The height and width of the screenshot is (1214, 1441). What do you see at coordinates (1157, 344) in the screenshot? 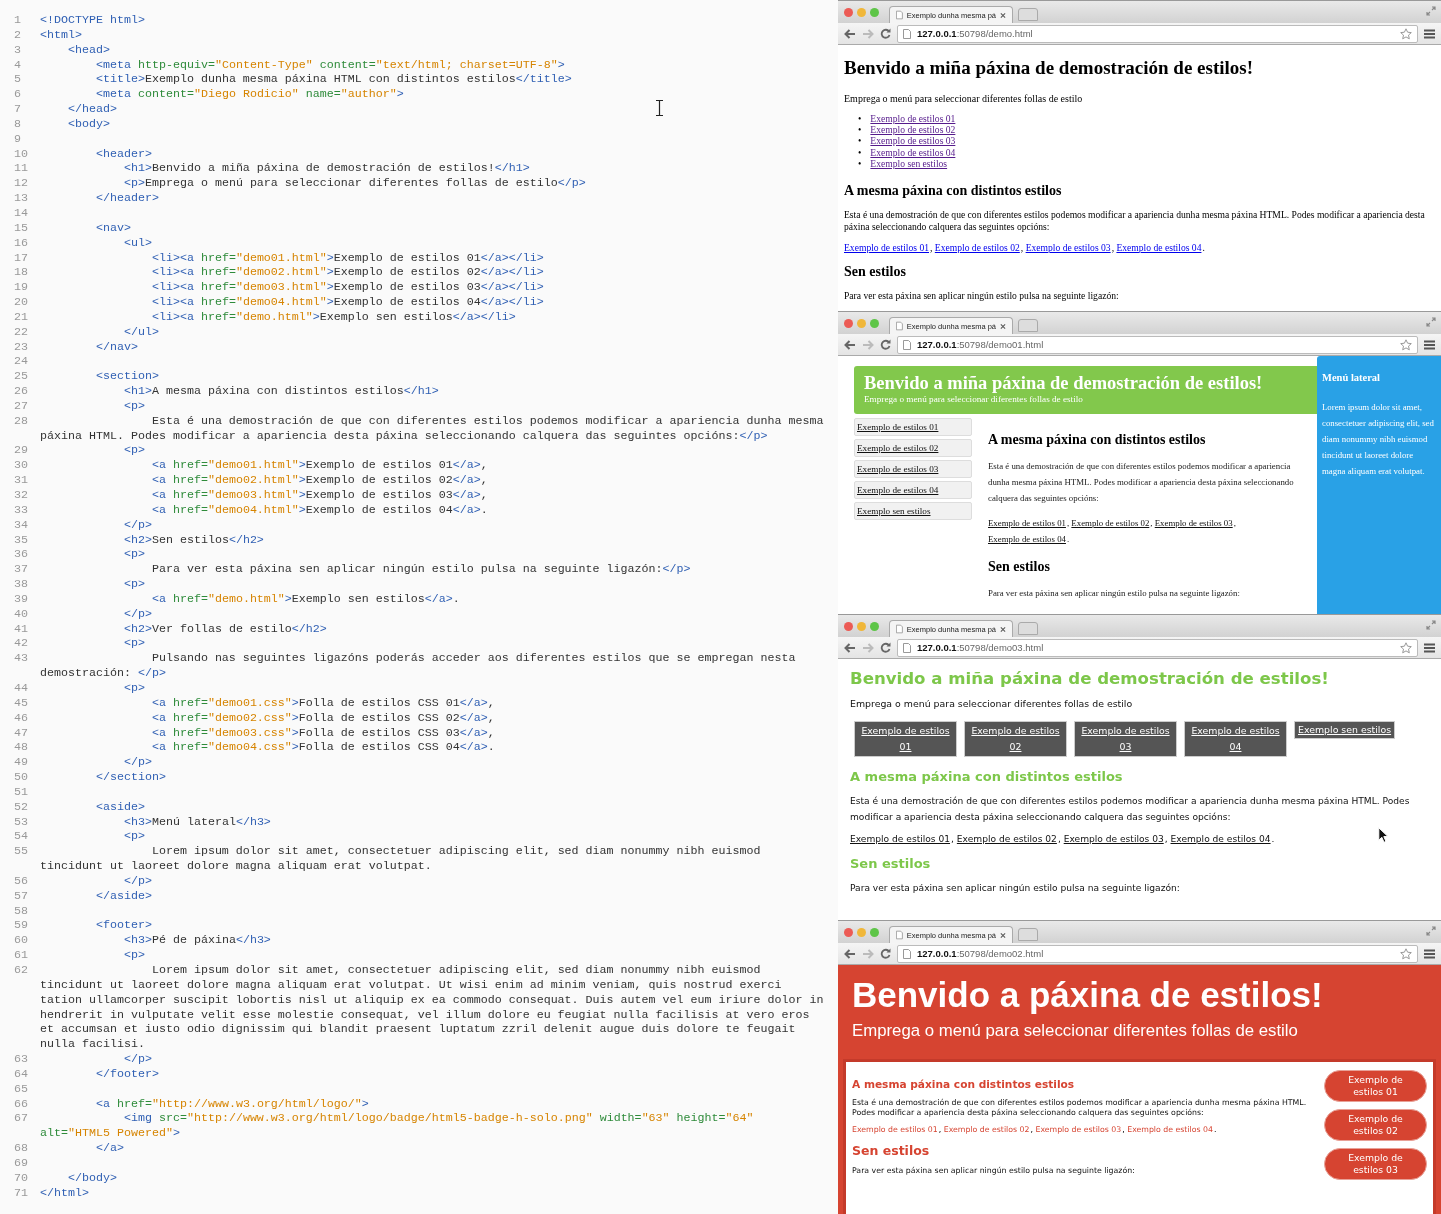
I see `address-field: 127.0.0.1:50798/demo01.html` at bounding box center [1157, 344].